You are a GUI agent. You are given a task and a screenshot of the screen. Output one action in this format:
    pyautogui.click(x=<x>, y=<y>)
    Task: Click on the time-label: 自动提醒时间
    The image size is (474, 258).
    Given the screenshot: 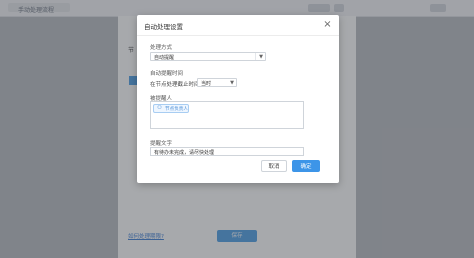 What is the action you would take?
    pyautogui.click(x=167, y=74)
    